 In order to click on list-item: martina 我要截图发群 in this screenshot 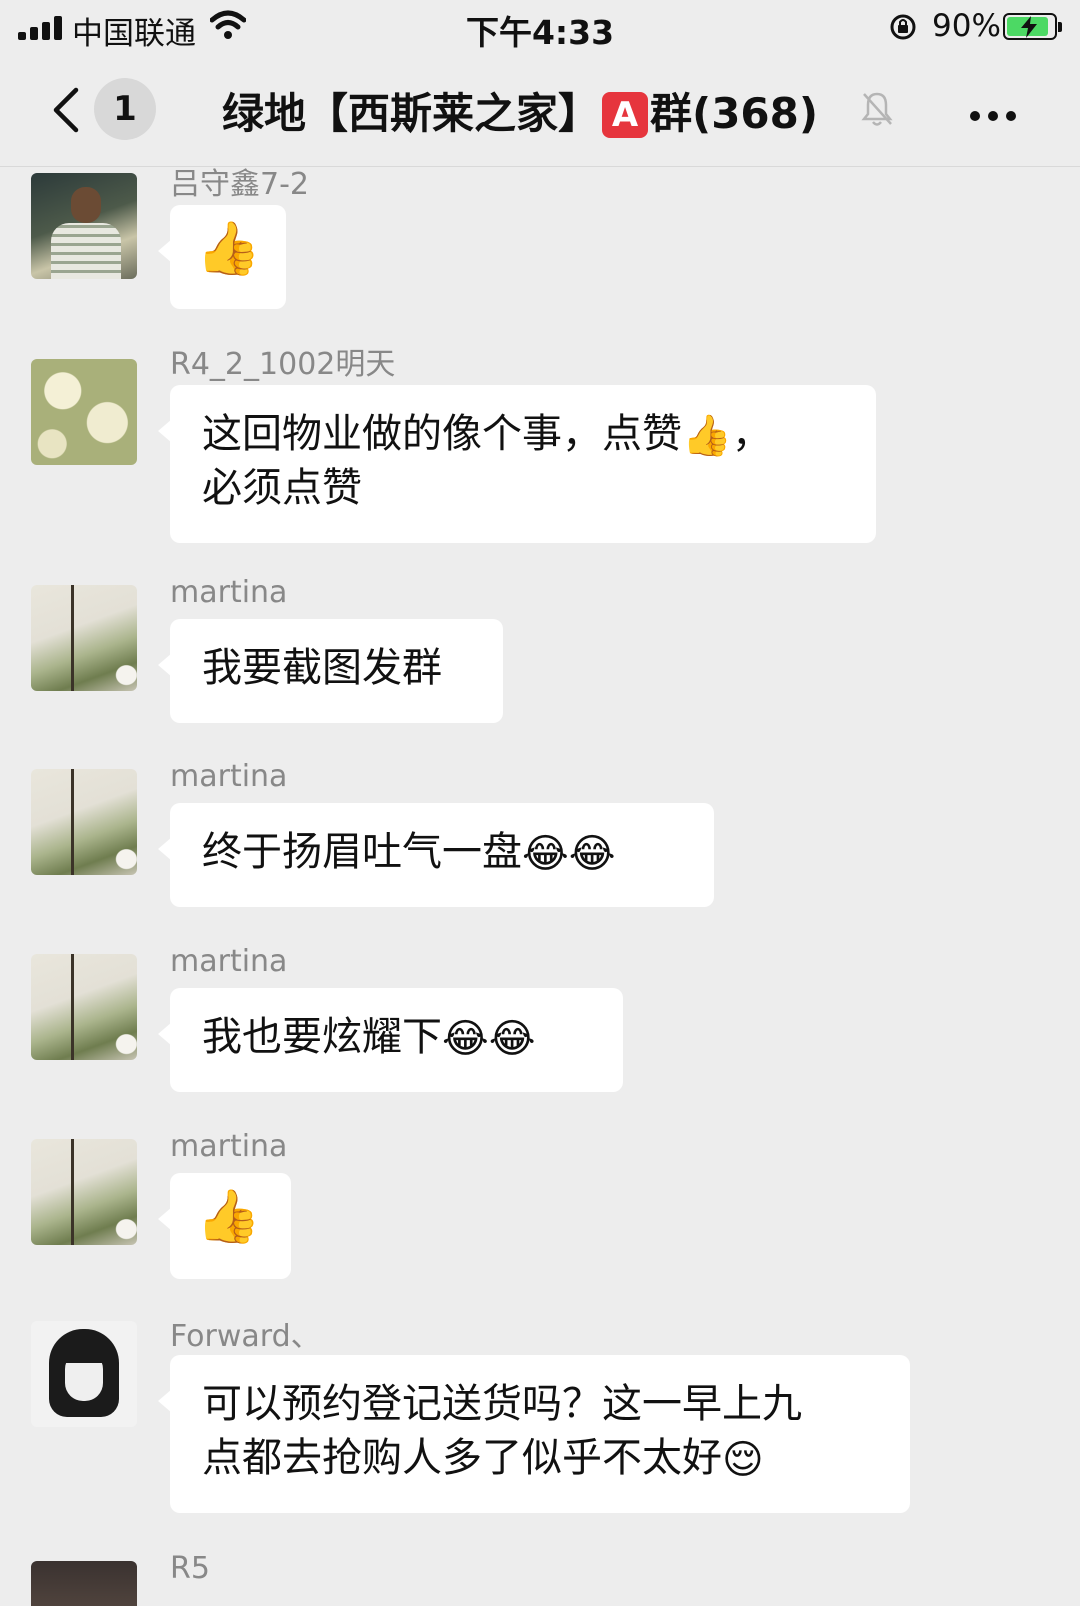, I will do `click(540, 655)`.